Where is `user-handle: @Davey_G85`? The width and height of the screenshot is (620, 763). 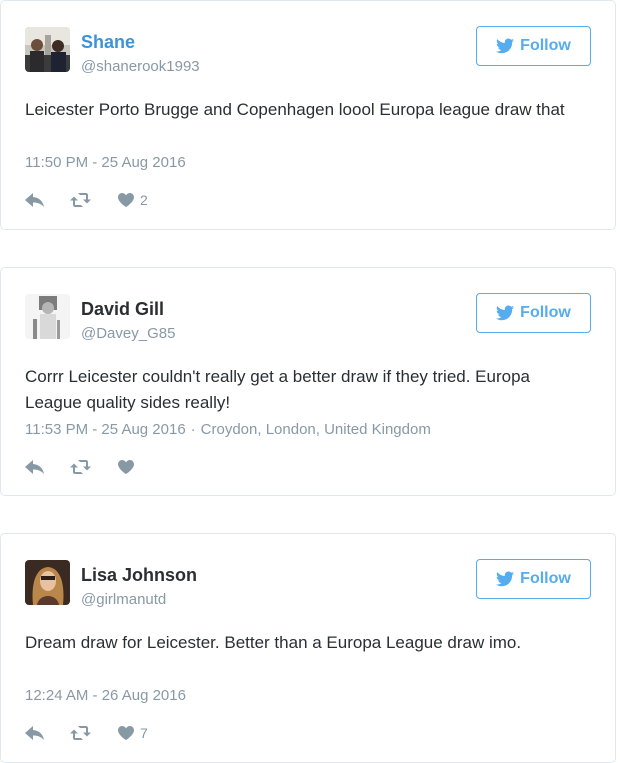 user-handle: @Davey_G85 is located at coordinates (128, 334).